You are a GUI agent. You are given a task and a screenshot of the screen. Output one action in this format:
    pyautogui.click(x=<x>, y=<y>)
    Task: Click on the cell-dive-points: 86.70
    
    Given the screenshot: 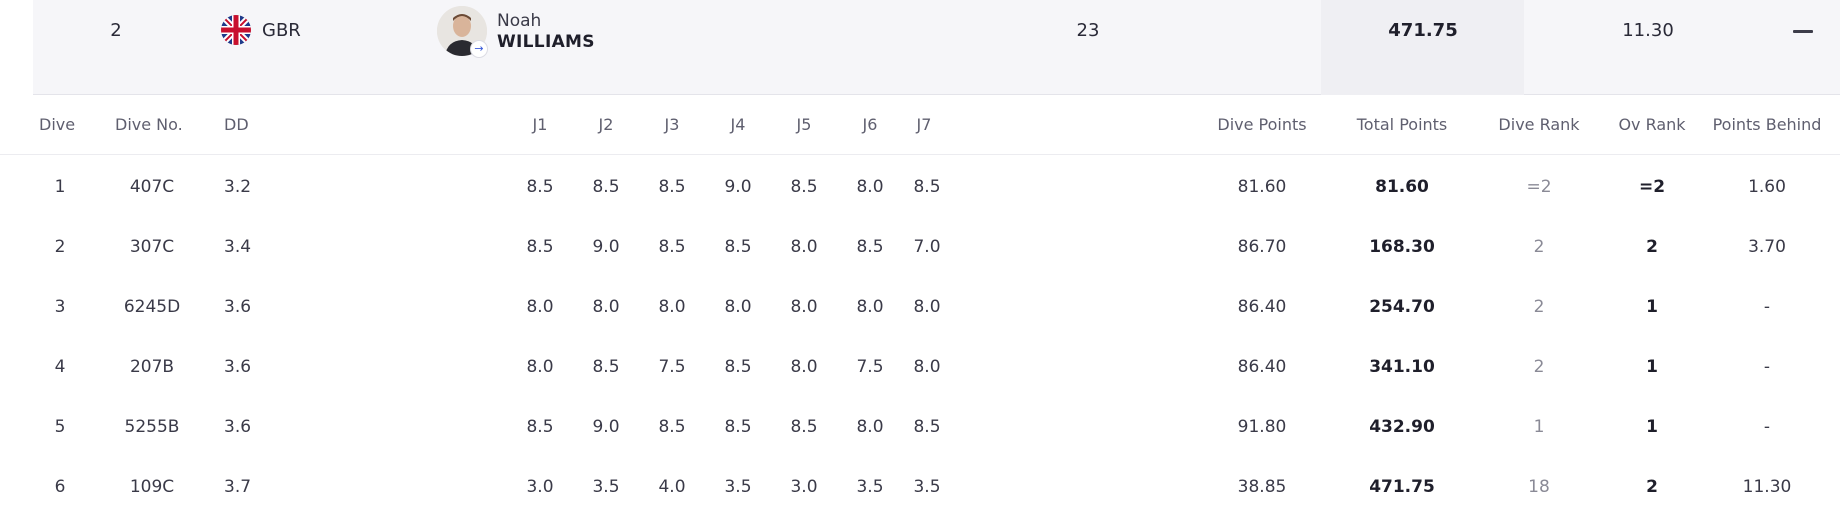 What is the action you would take?
    pyautogui.click(x=1262, y=247)
    